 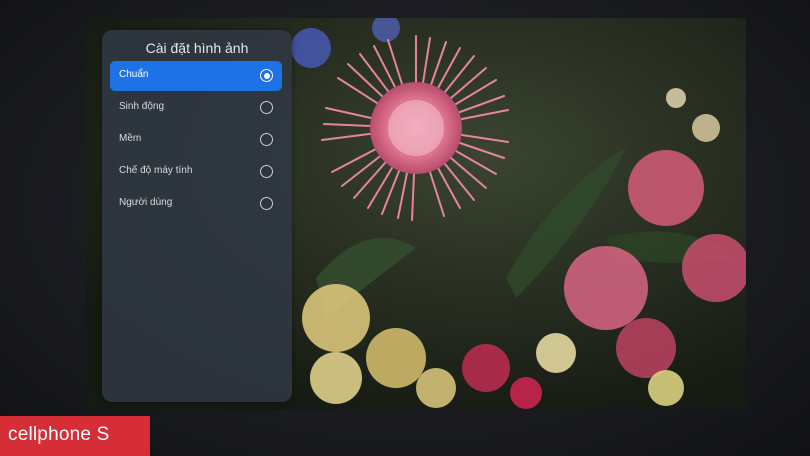 I want to click on watermark-text: cellphone S, so click(x=59, y=434).